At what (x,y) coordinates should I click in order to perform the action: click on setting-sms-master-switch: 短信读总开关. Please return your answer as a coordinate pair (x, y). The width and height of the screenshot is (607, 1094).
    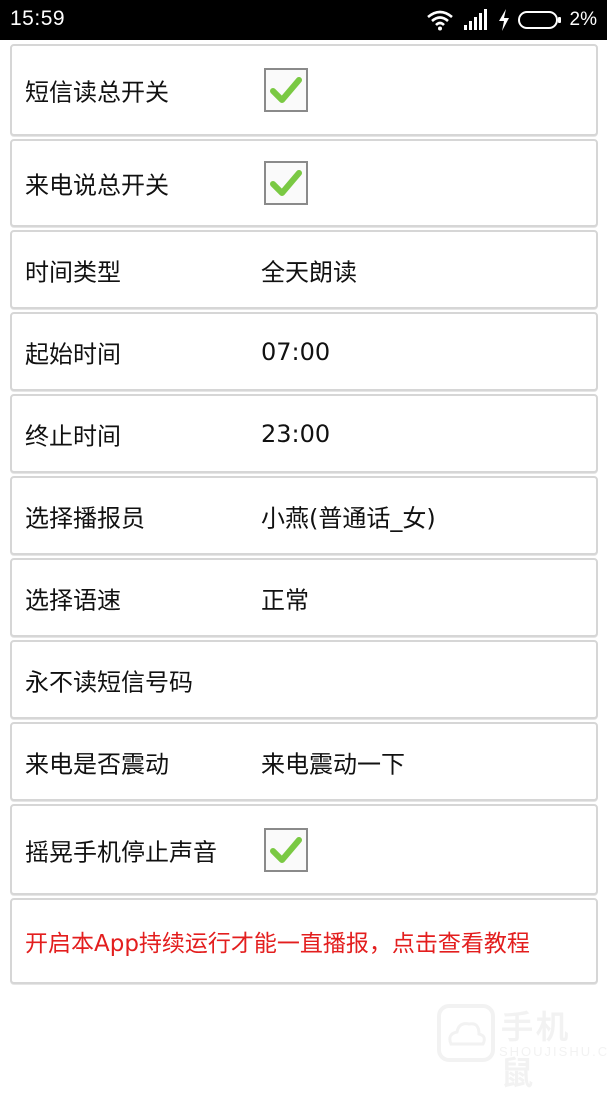
    Looking at the image, I should click on (304, 90).